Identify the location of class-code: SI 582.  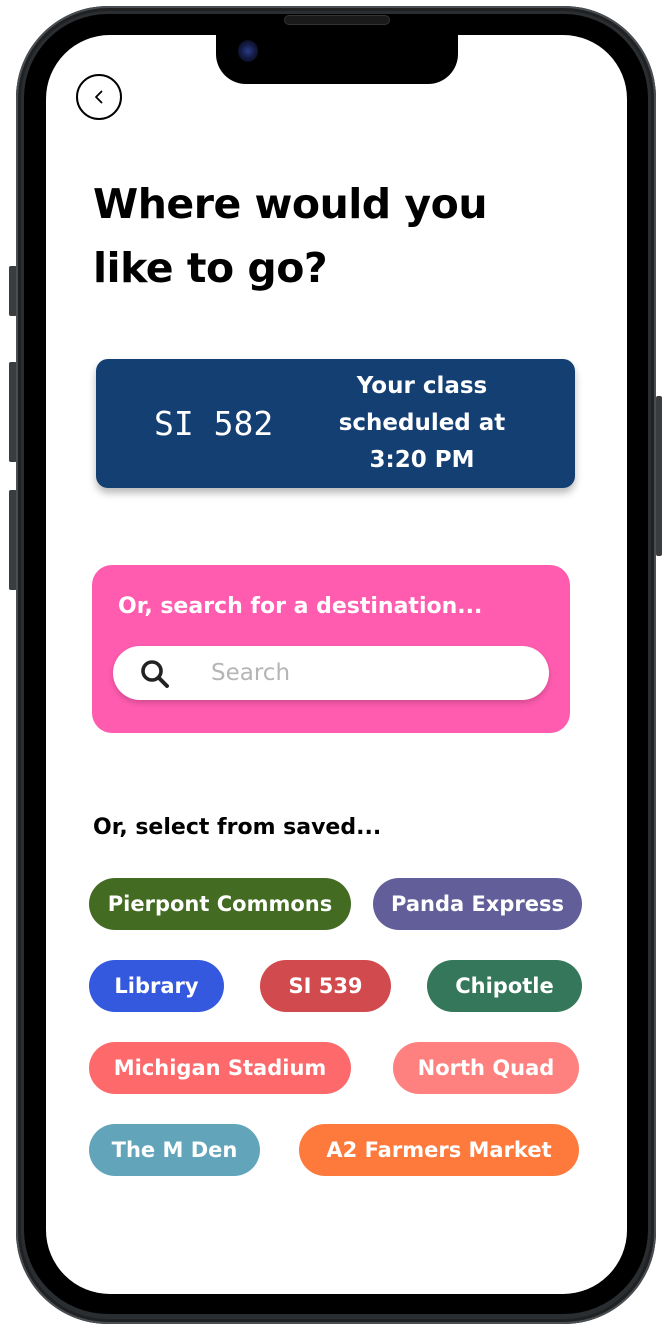
(214, 423).